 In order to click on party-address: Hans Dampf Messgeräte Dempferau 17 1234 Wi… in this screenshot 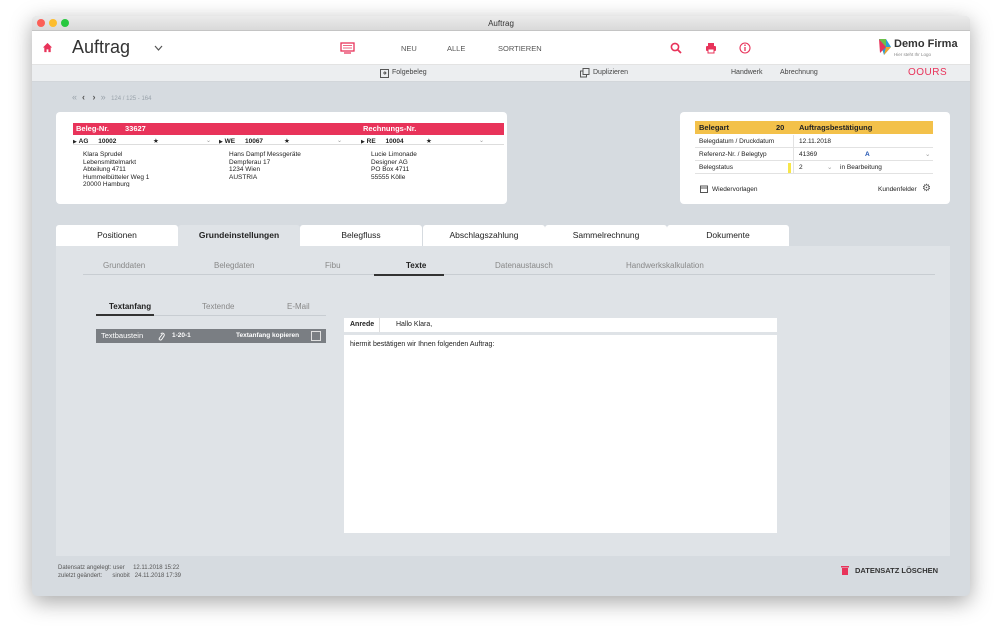, I will do `click(294, 169)`.